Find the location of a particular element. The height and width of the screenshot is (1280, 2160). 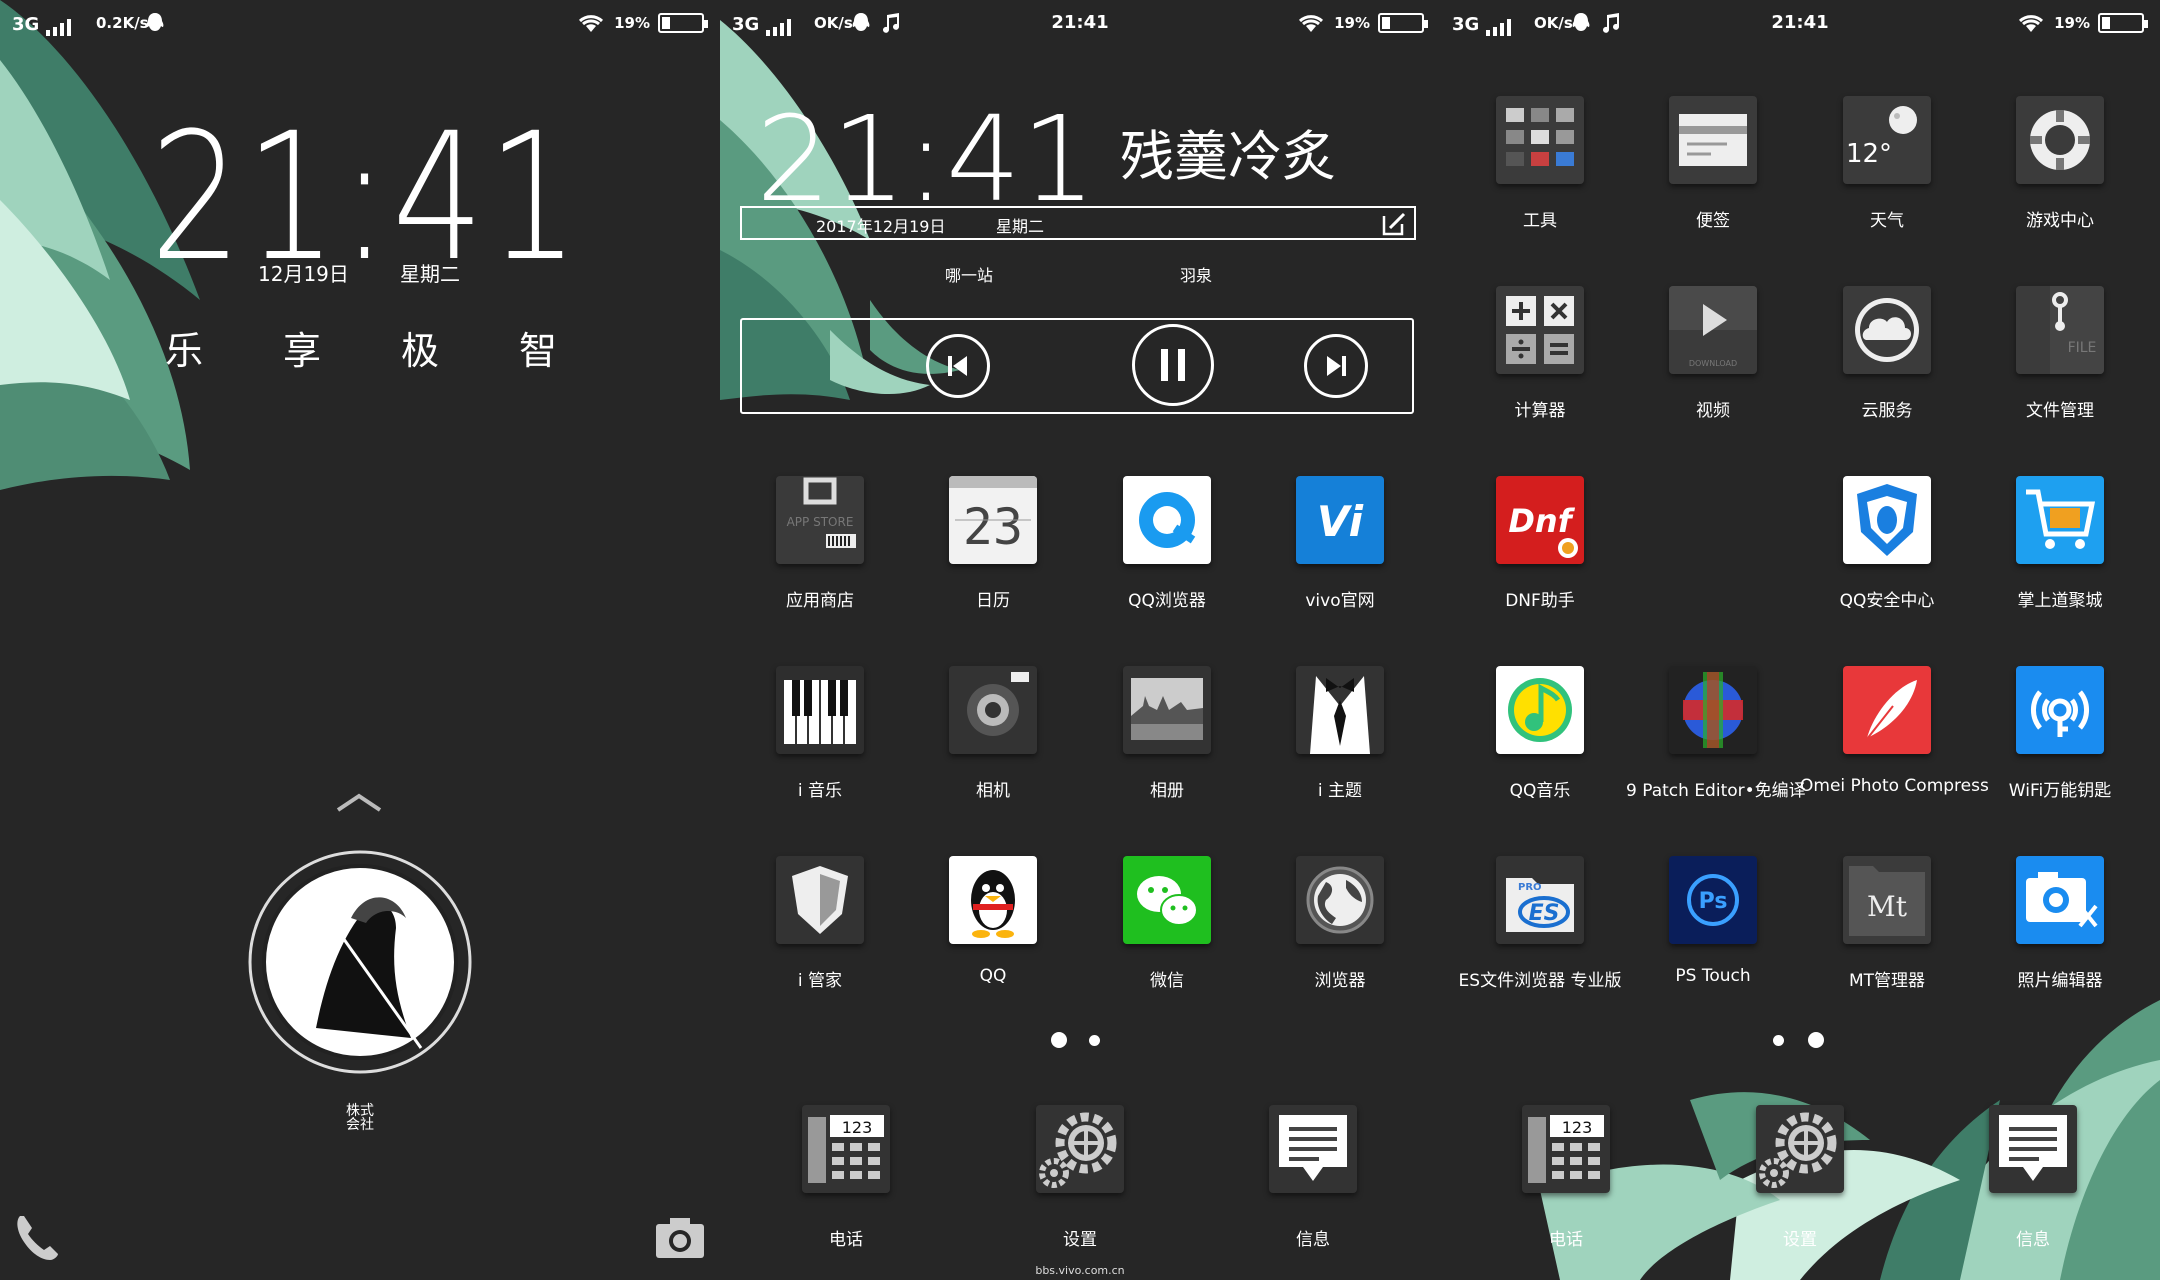

feather-icon is located at coordinates (1887, 710).